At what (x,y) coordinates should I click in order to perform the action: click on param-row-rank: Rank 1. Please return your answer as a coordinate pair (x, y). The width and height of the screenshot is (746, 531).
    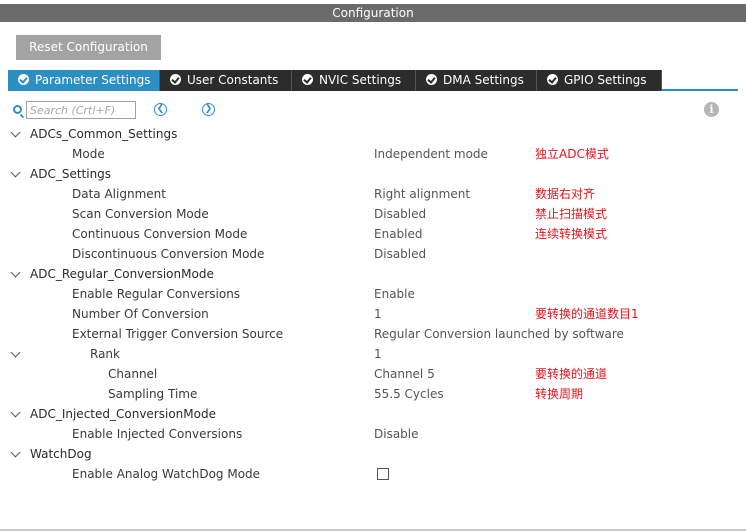
    Looking at the image, I should click on (373, 354).